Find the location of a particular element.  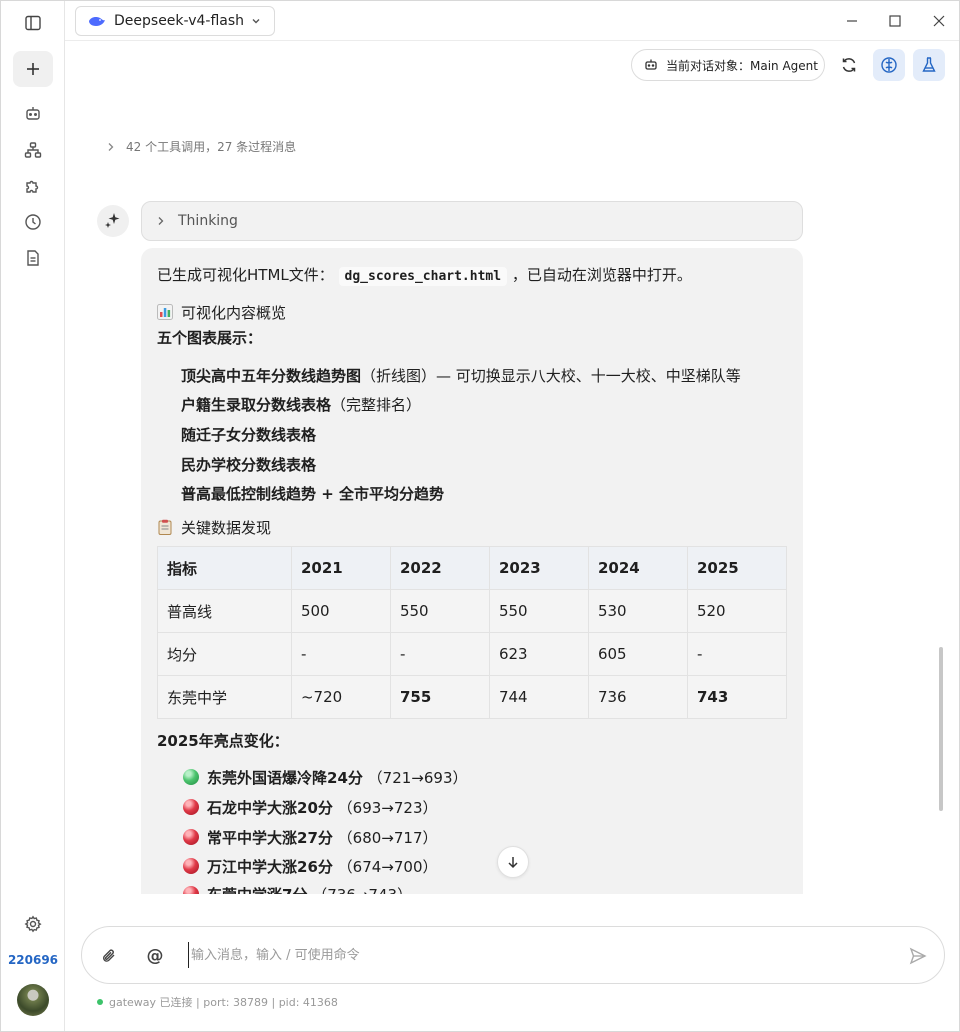

model-selector: Deepseek-v4-flash is located at coordinates (175, 21).